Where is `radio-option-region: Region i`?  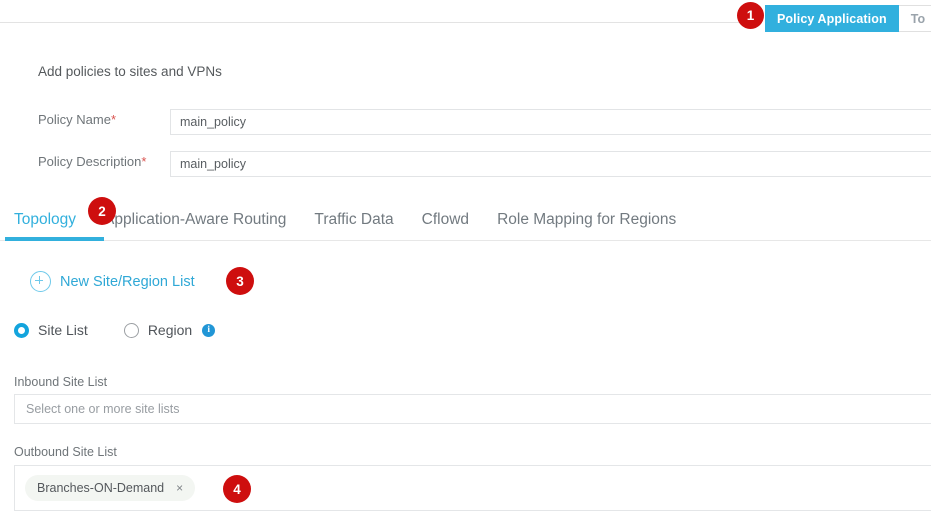
radio-option-region: Region i is located at coordinates (169, 330).